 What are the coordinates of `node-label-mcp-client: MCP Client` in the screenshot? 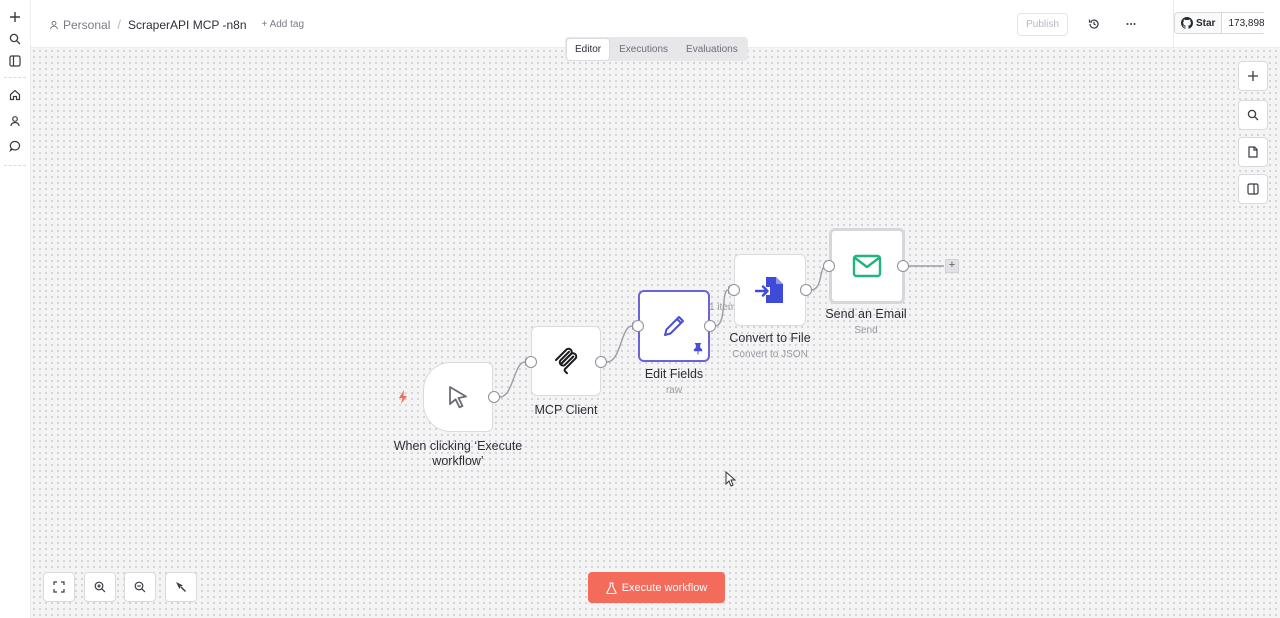 It's located at (566, 410).